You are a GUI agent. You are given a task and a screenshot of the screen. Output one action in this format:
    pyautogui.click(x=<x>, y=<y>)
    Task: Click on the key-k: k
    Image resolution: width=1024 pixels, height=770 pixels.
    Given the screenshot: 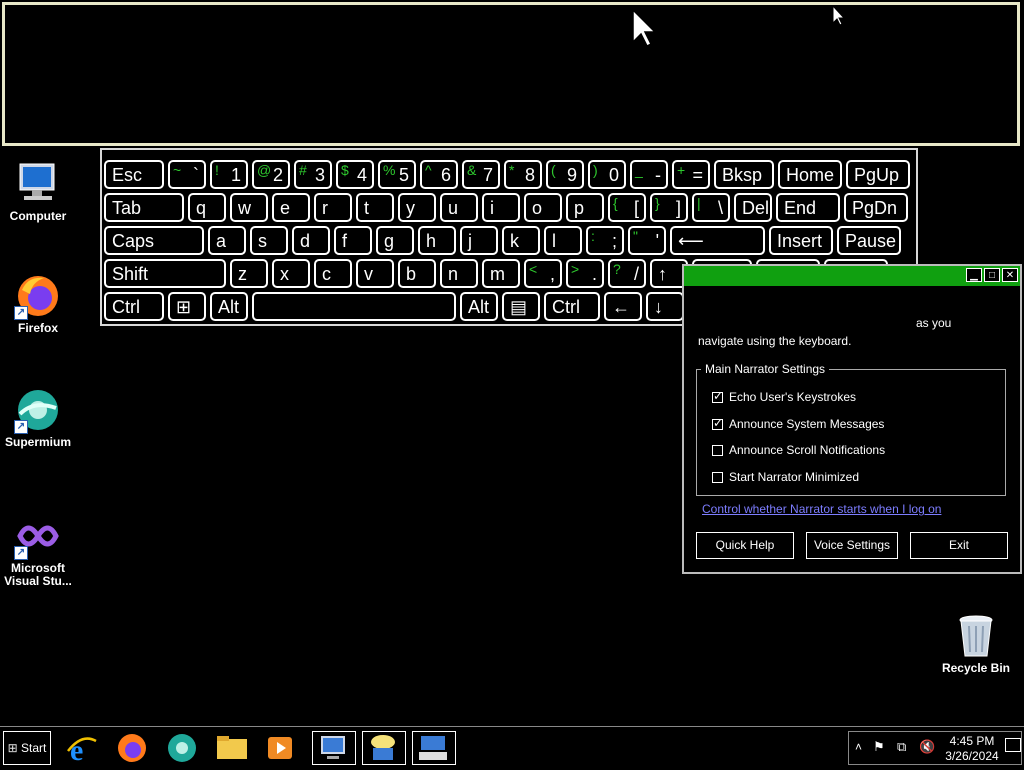 What is the action you would take?
    pyautogui.click(x=521, y=240)
    